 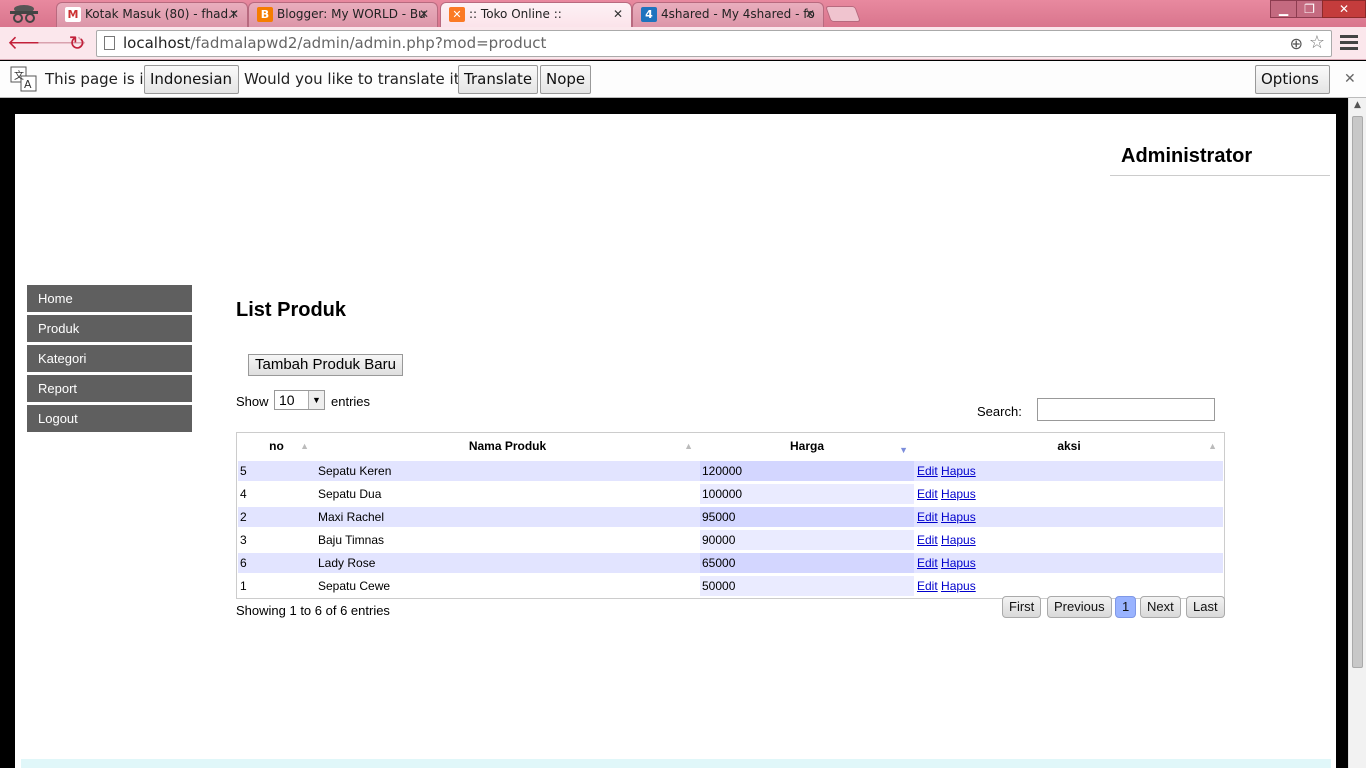 I want to click on bookmark-star-icon: ☆, so click(x=1317, y=42).